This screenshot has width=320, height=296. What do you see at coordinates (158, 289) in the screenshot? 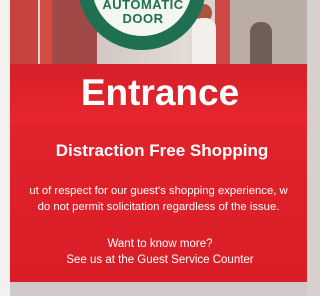
I see `sign-bottom-edge` at bounding box center [158, 289].